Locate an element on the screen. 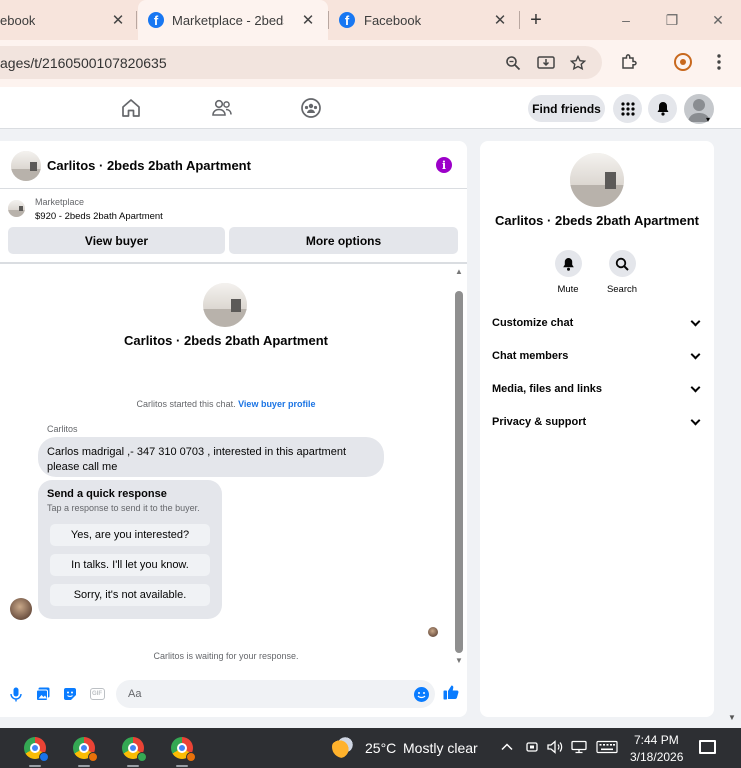  section-label: Customize chat is located at coordinates (533, 323).